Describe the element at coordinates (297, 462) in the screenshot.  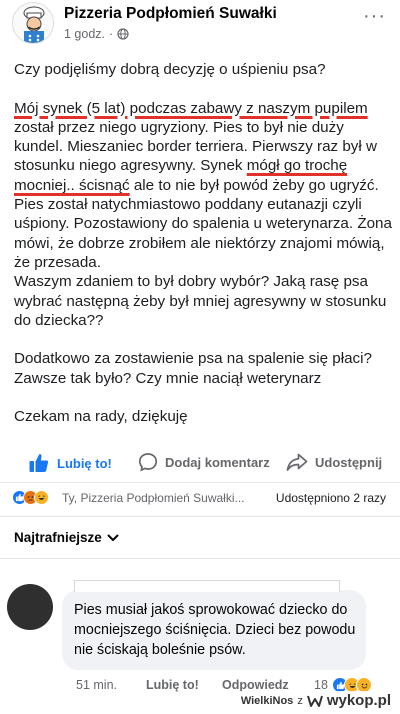
I see `share-icon` at that location.